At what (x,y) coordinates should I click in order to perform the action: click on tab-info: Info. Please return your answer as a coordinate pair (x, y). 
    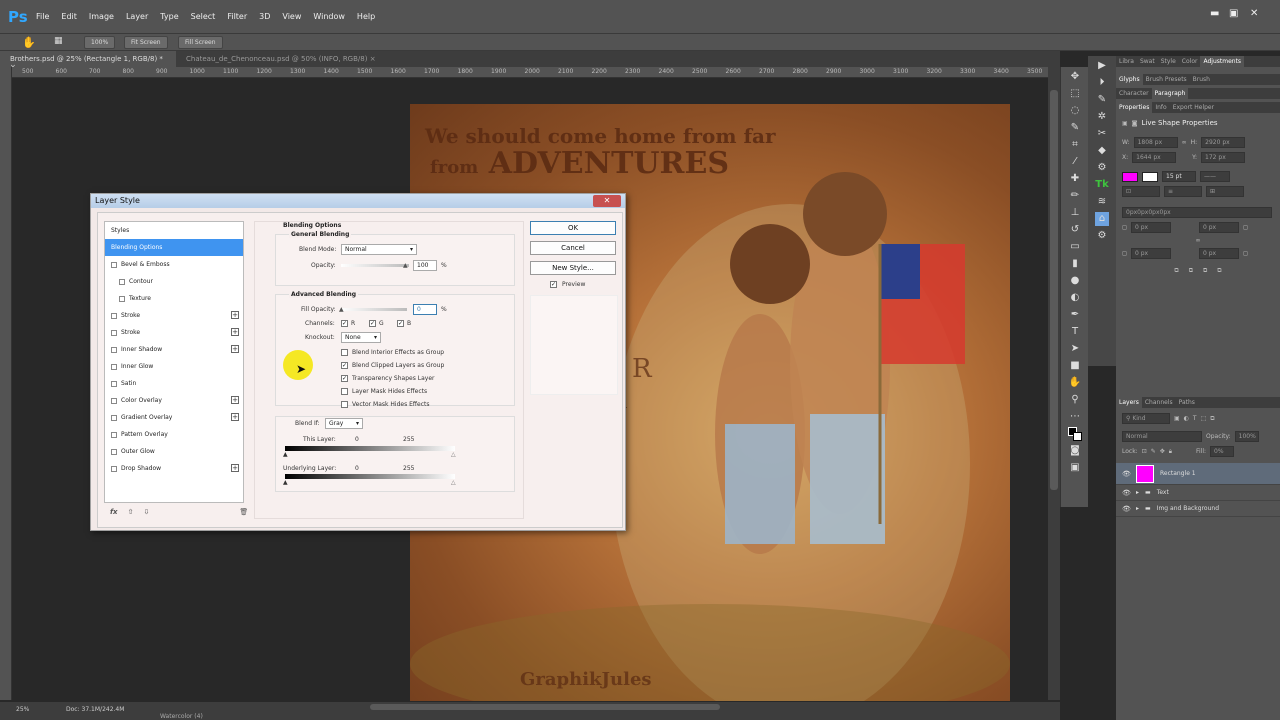
    Looking at the image, I should click on (1160, 107).